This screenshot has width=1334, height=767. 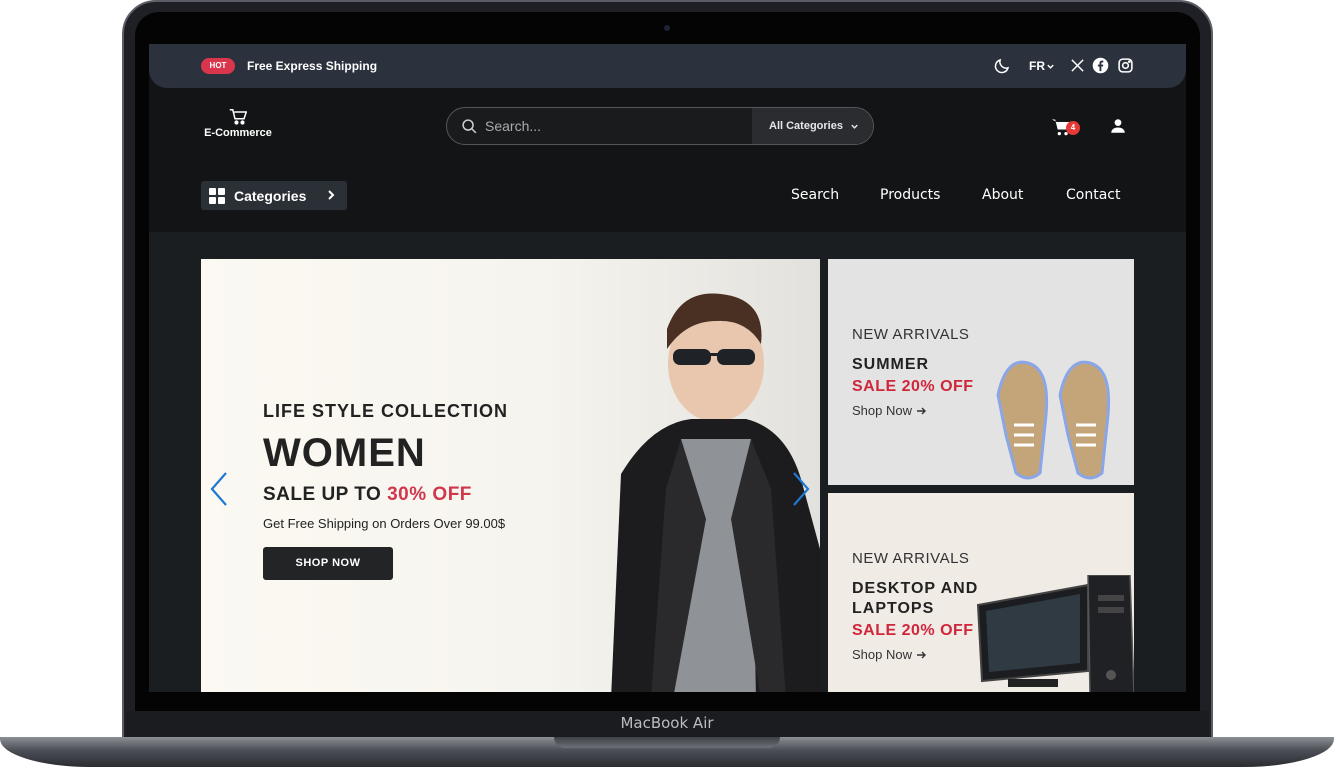 What do you see at coordinates (667, 723) in the screenshot?
I see `device-label: MacBook Air` at bounding box center [667, 723].